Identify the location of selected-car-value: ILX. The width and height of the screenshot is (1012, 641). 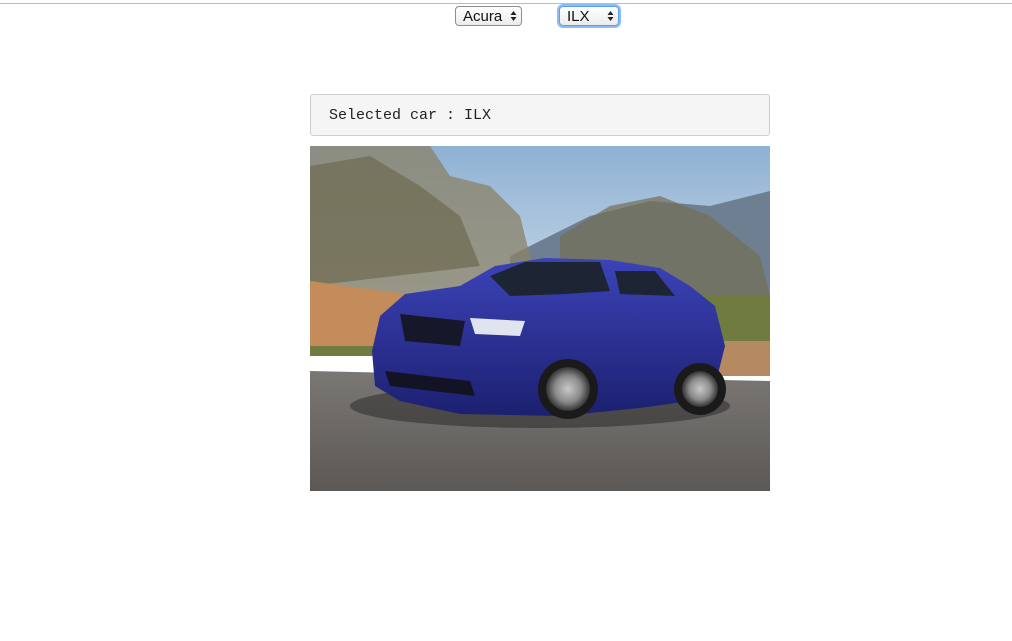
(478, 115).